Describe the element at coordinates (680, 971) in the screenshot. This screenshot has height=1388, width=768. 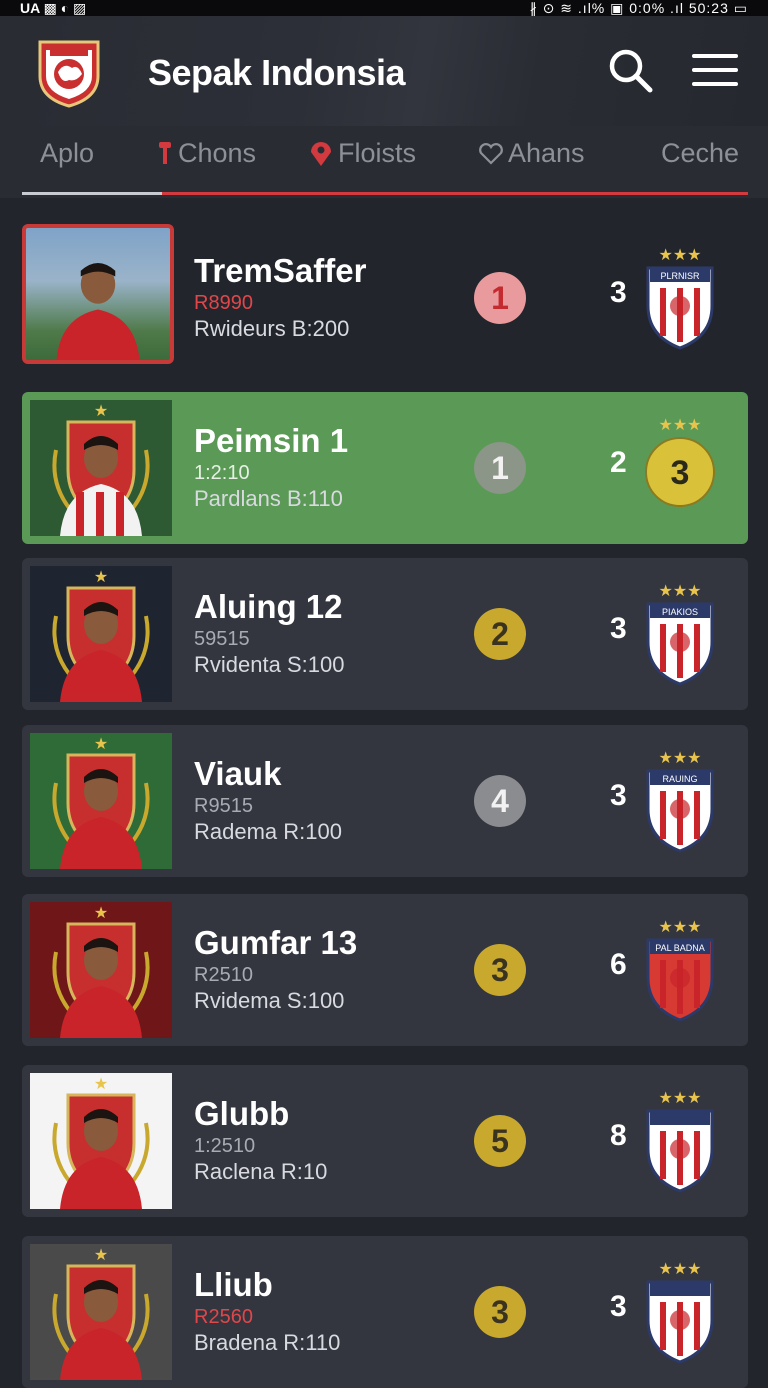
I see `team-crest-icon: ★★★ PAL BADNA` at that location.